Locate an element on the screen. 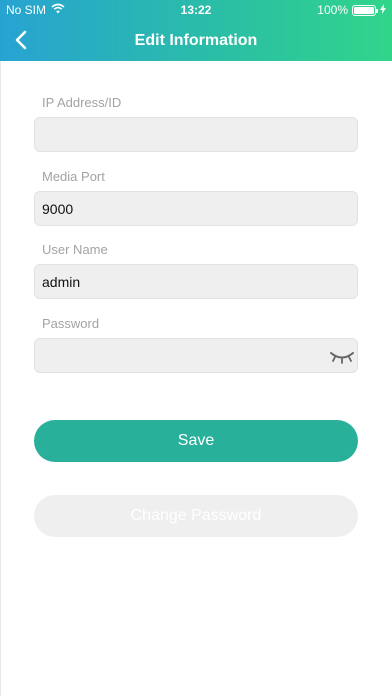 The image size is (392, 696). status-bar: No SIM 13:22 100% is located at coordinates (196, 10).